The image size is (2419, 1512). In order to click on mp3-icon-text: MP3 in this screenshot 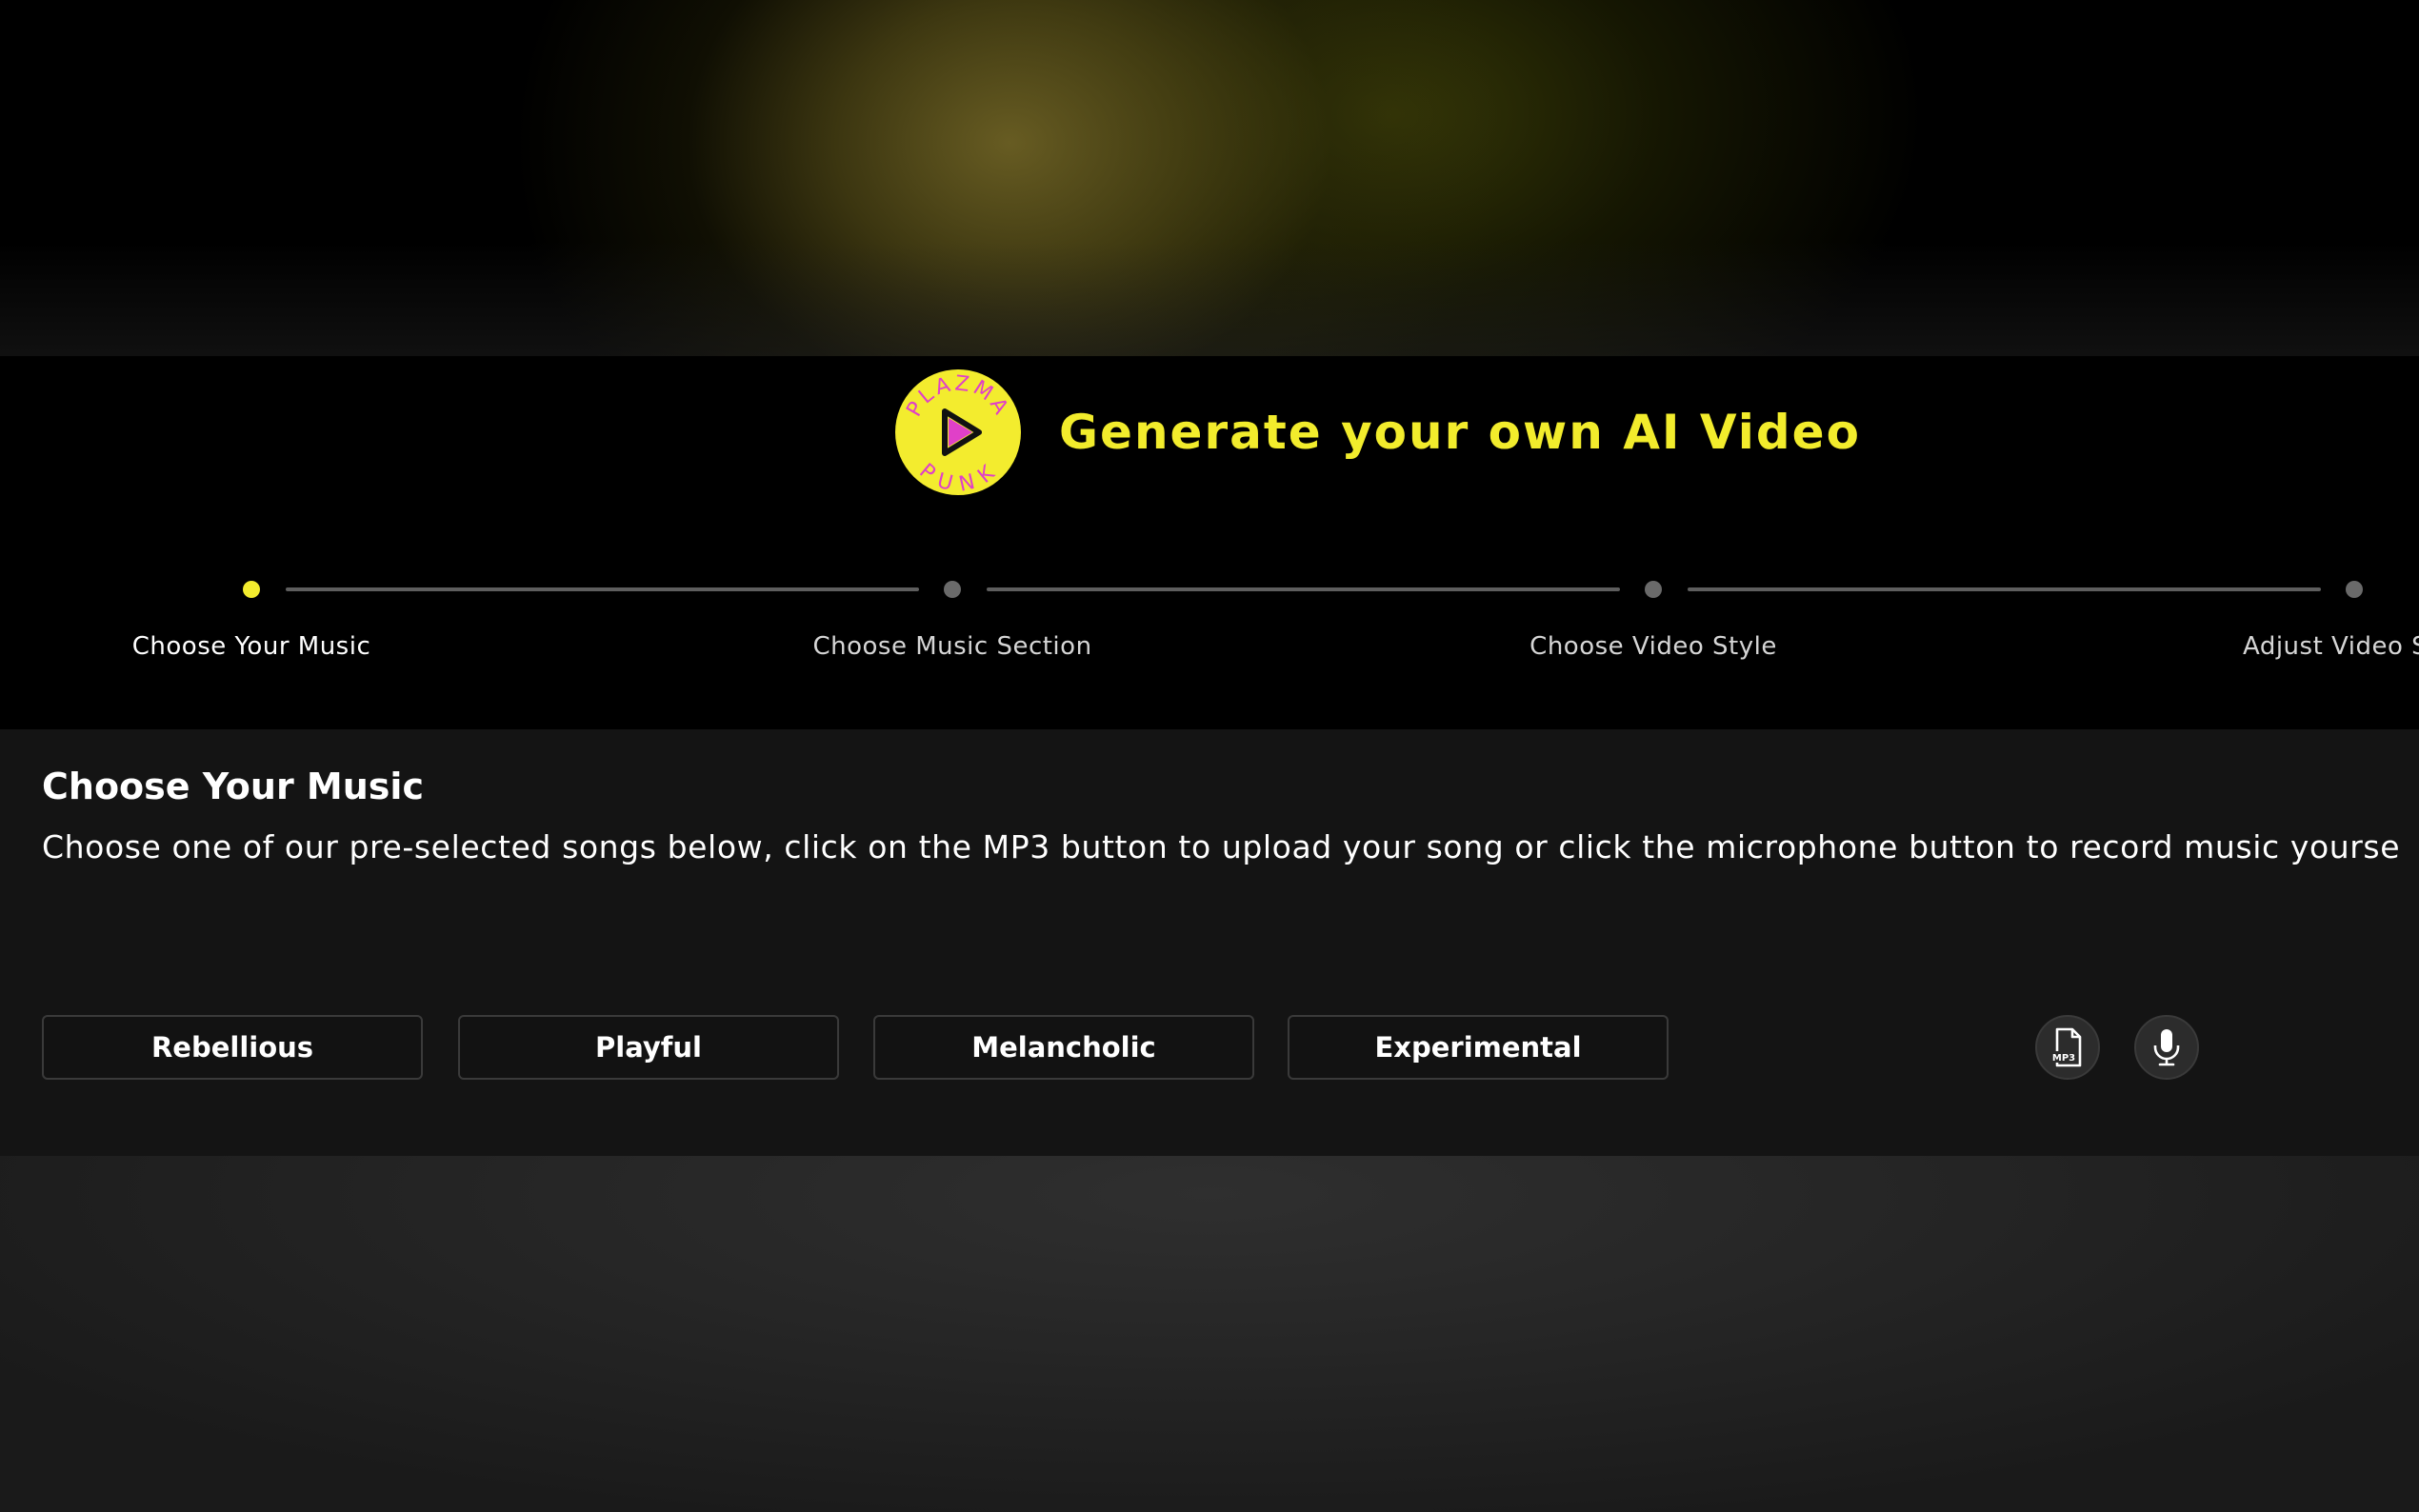, I will do `click(2063, 1058)`.